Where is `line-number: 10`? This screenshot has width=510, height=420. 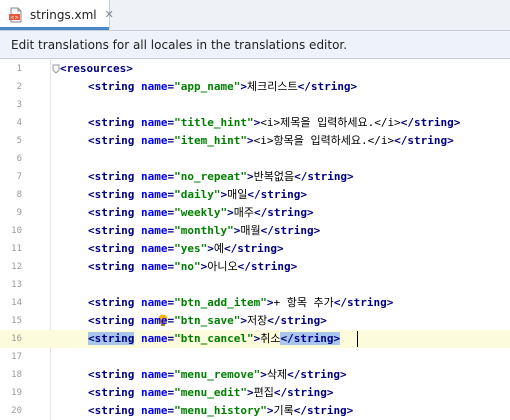
line-number: 10 is located at coordinates (16, 231).